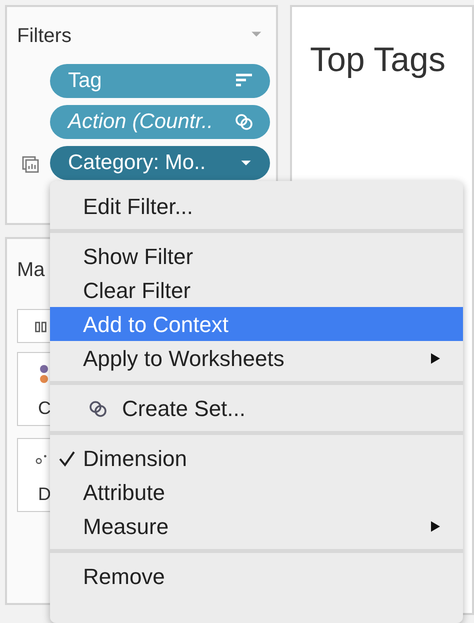  What do you see at coordinates (256, 290) in the screenshot?
I see `menu-item: Clear Filter` at bounding box center [256, 290].